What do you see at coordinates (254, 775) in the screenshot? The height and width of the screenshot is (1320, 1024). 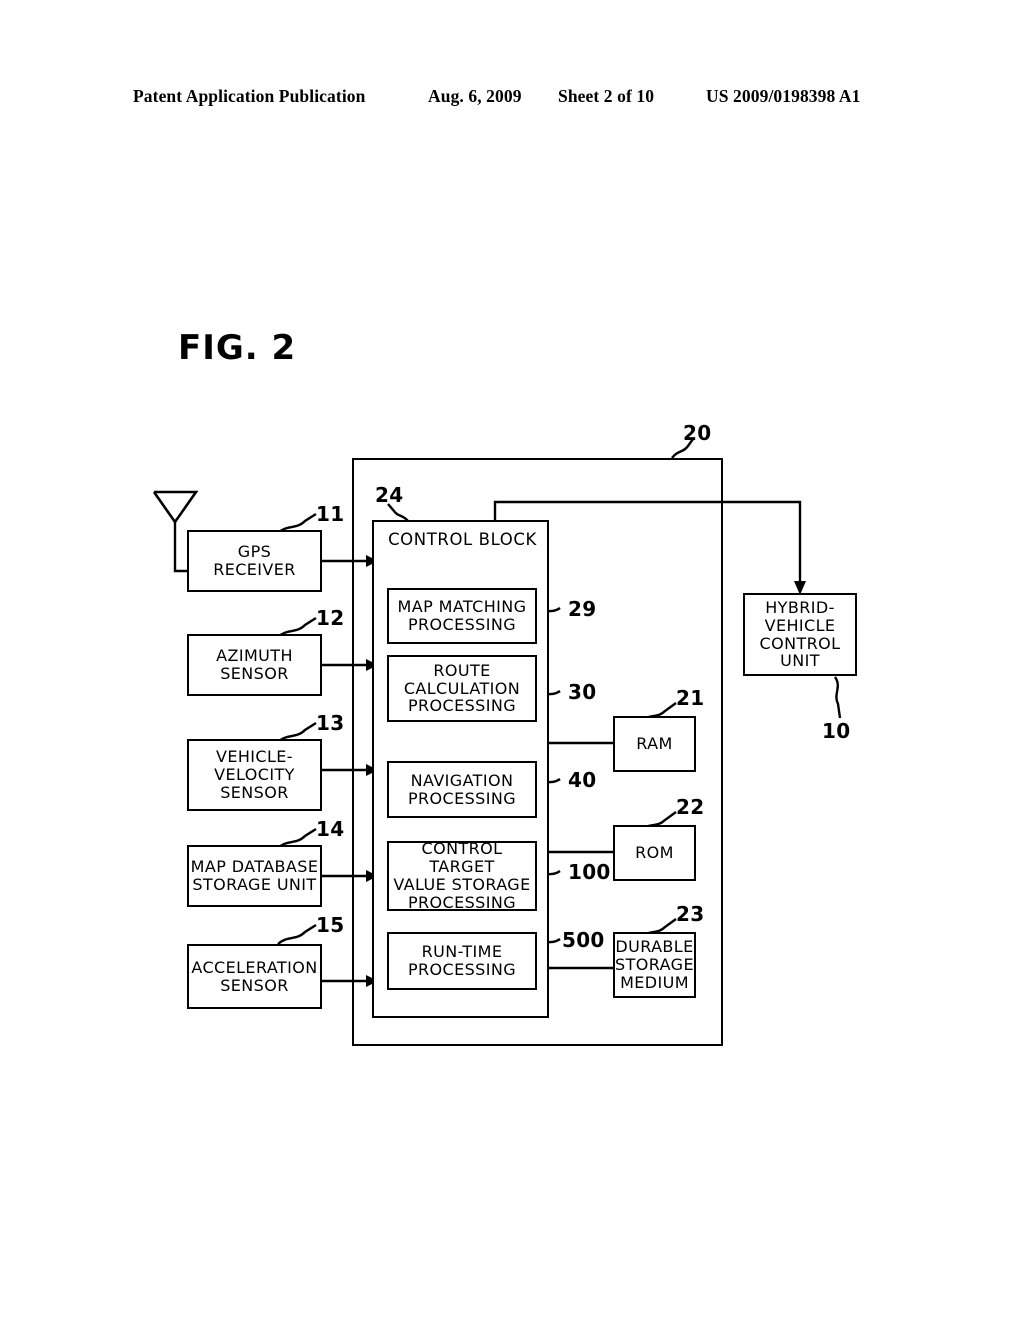 I see `block-vehicle-velocity-sensor: VEHICLE- VELOCITY SENSOR` at bounding box center [254, 775].